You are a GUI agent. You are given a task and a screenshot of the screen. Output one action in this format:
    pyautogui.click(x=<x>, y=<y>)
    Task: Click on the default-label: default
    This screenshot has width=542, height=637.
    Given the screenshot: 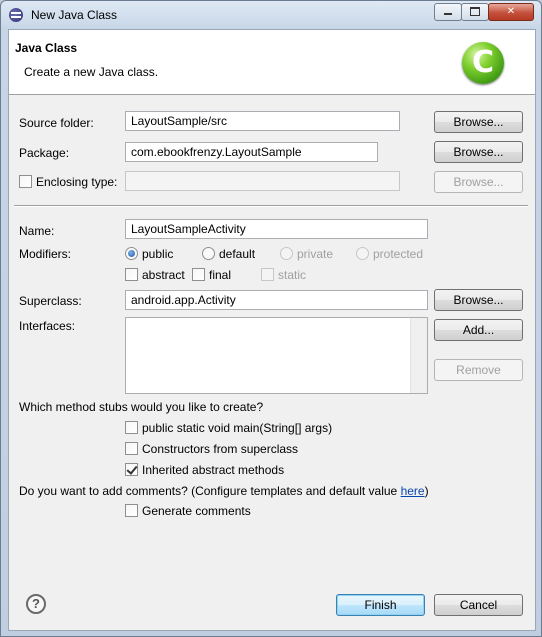 What is the action you would take?
    pyautogui.click(x=237, y=254)
    